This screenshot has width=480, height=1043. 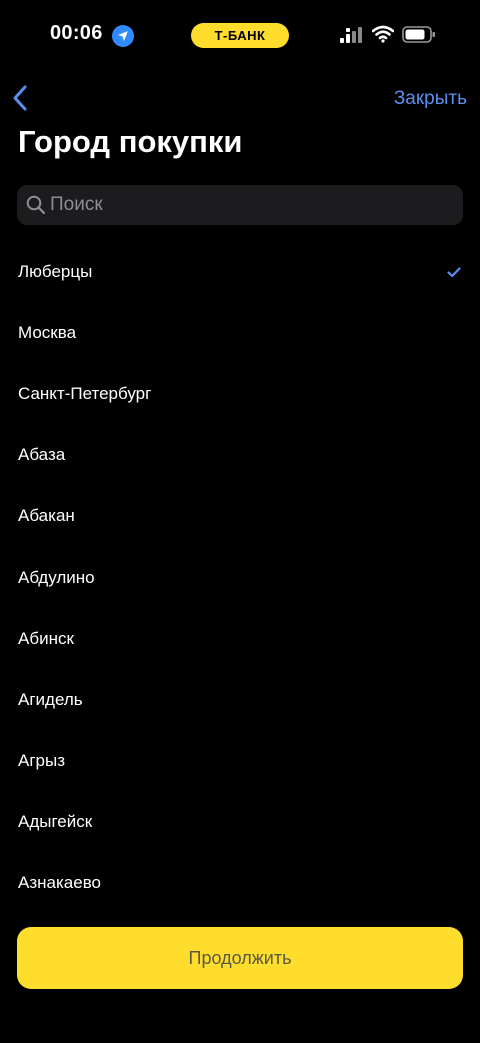 What do you see at coordinates (59, 883) in the screenshot?
I see `city-label: Азнакаево` at bounding box center [59, 883].